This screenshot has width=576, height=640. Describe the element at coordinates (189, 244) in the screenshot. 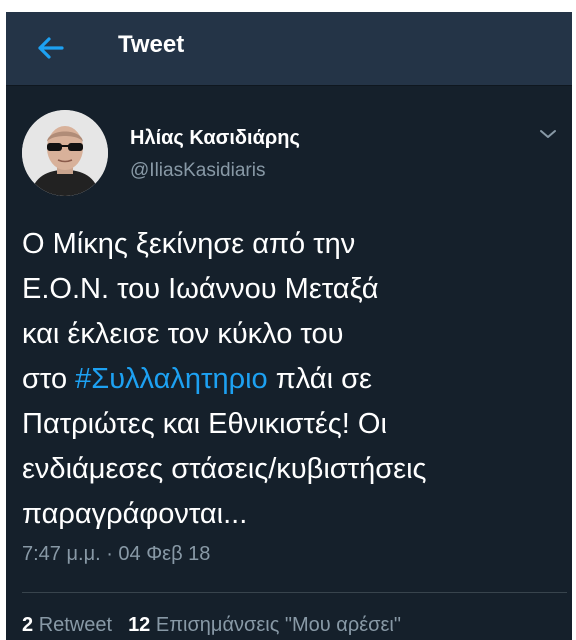

I see `tweet-line: Ο Μίκης ξεκίνησε από την` at that location.